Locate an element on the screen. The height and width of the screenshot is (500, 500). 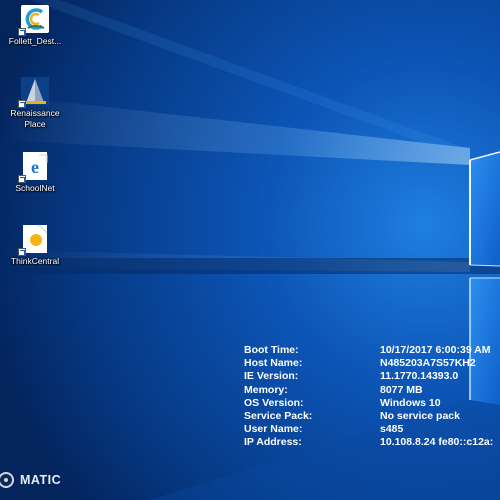
info-value: 11.1770.14393.0 is located at coordinates (419, 376).